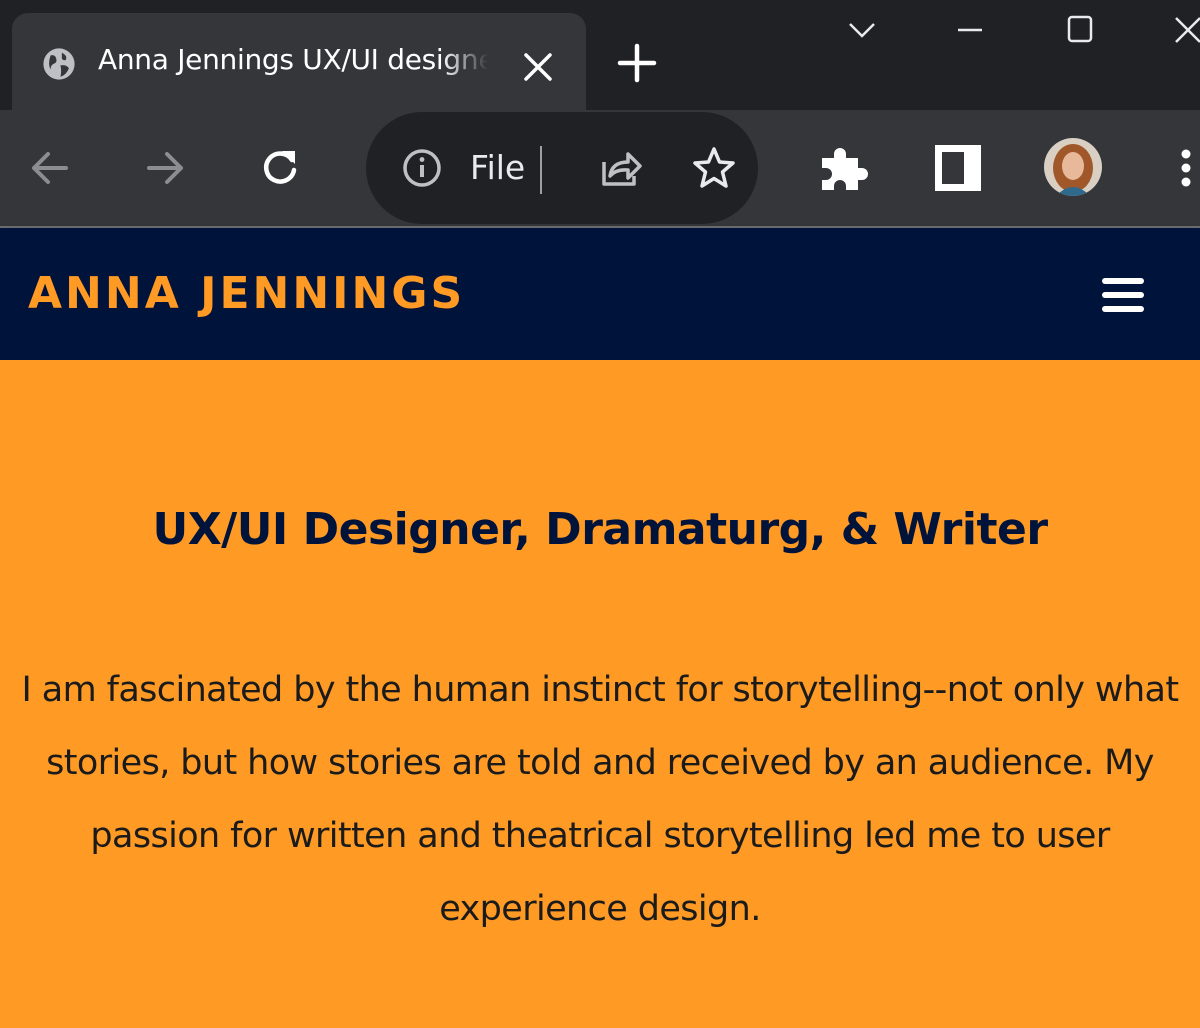 The width and height of the screenshot is (1200, 1028). Describe the element at coordinates (280, 168) in the screenshot. I see `reload-icon` at that location.